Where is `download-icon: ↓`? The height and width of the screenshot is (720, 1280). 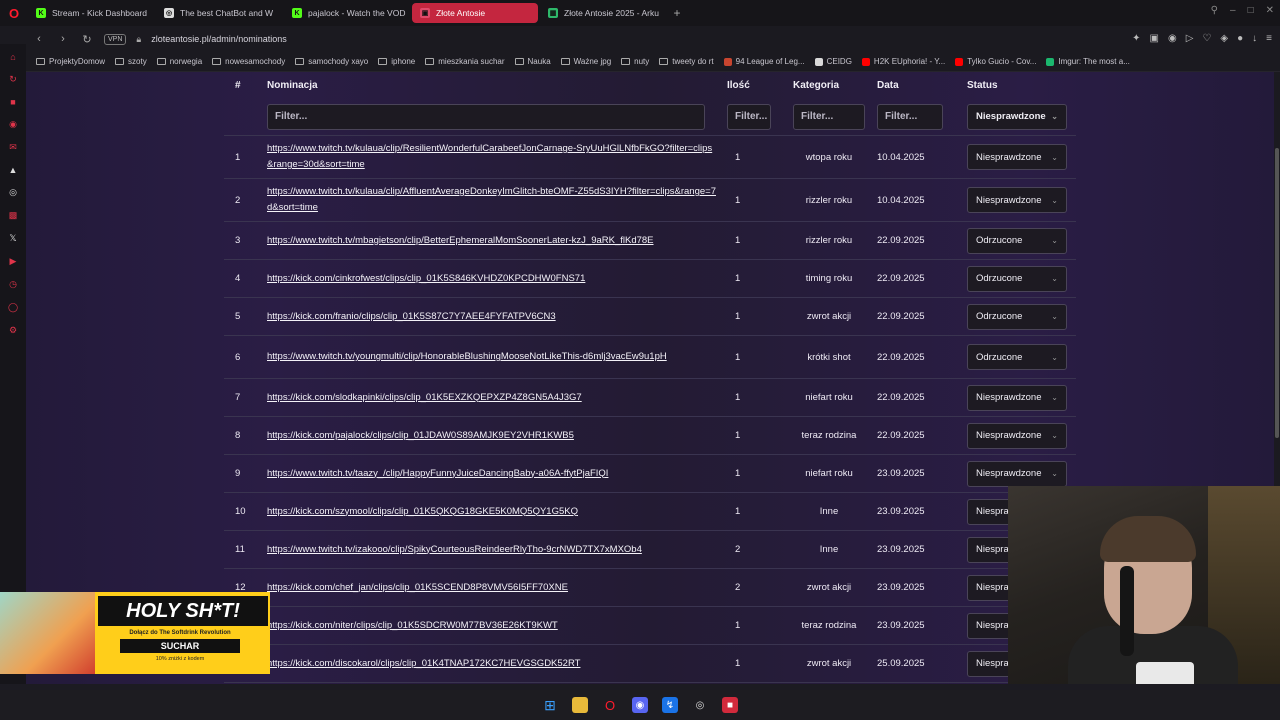 download-icon: ↓ is located at coordinates (1254, 38).